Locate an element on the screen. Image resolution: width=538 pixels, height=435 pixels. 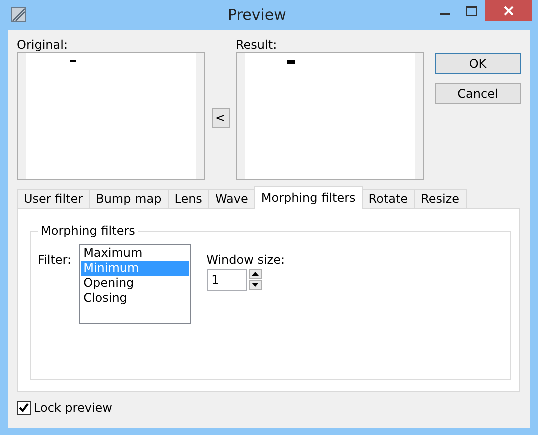
lock-preview-checkbox is located at coordinates (24, 408).